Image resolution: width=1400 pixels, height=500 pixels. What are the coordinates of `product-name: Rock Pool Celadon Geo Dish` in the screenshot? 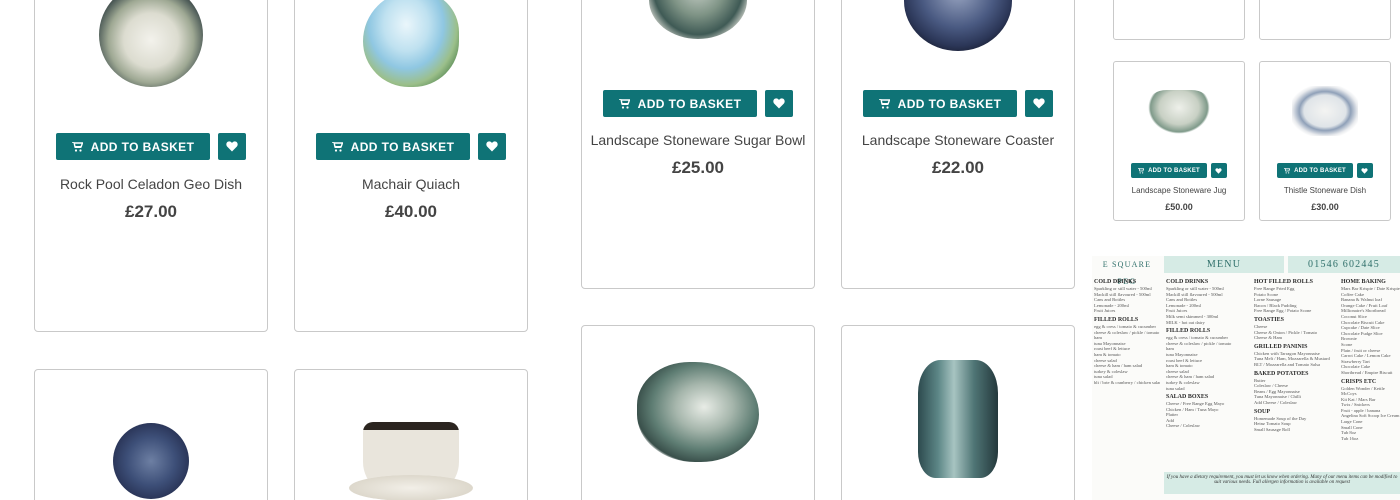 It's located at (151, 184).